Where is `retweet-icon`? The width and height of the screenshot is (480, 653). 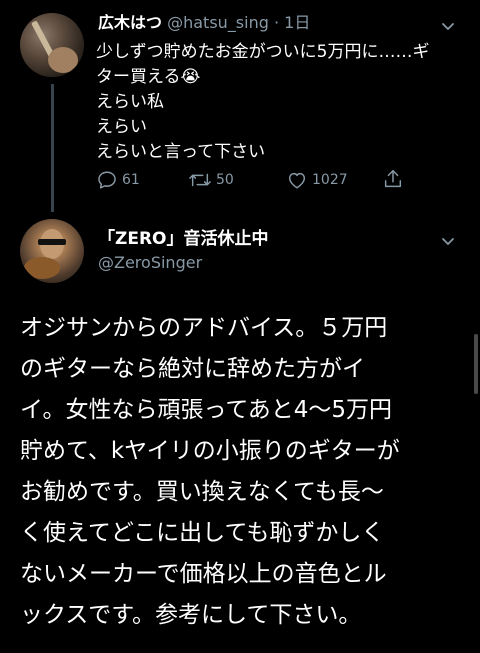
retweet-icon is located at coordinates (200, 180).